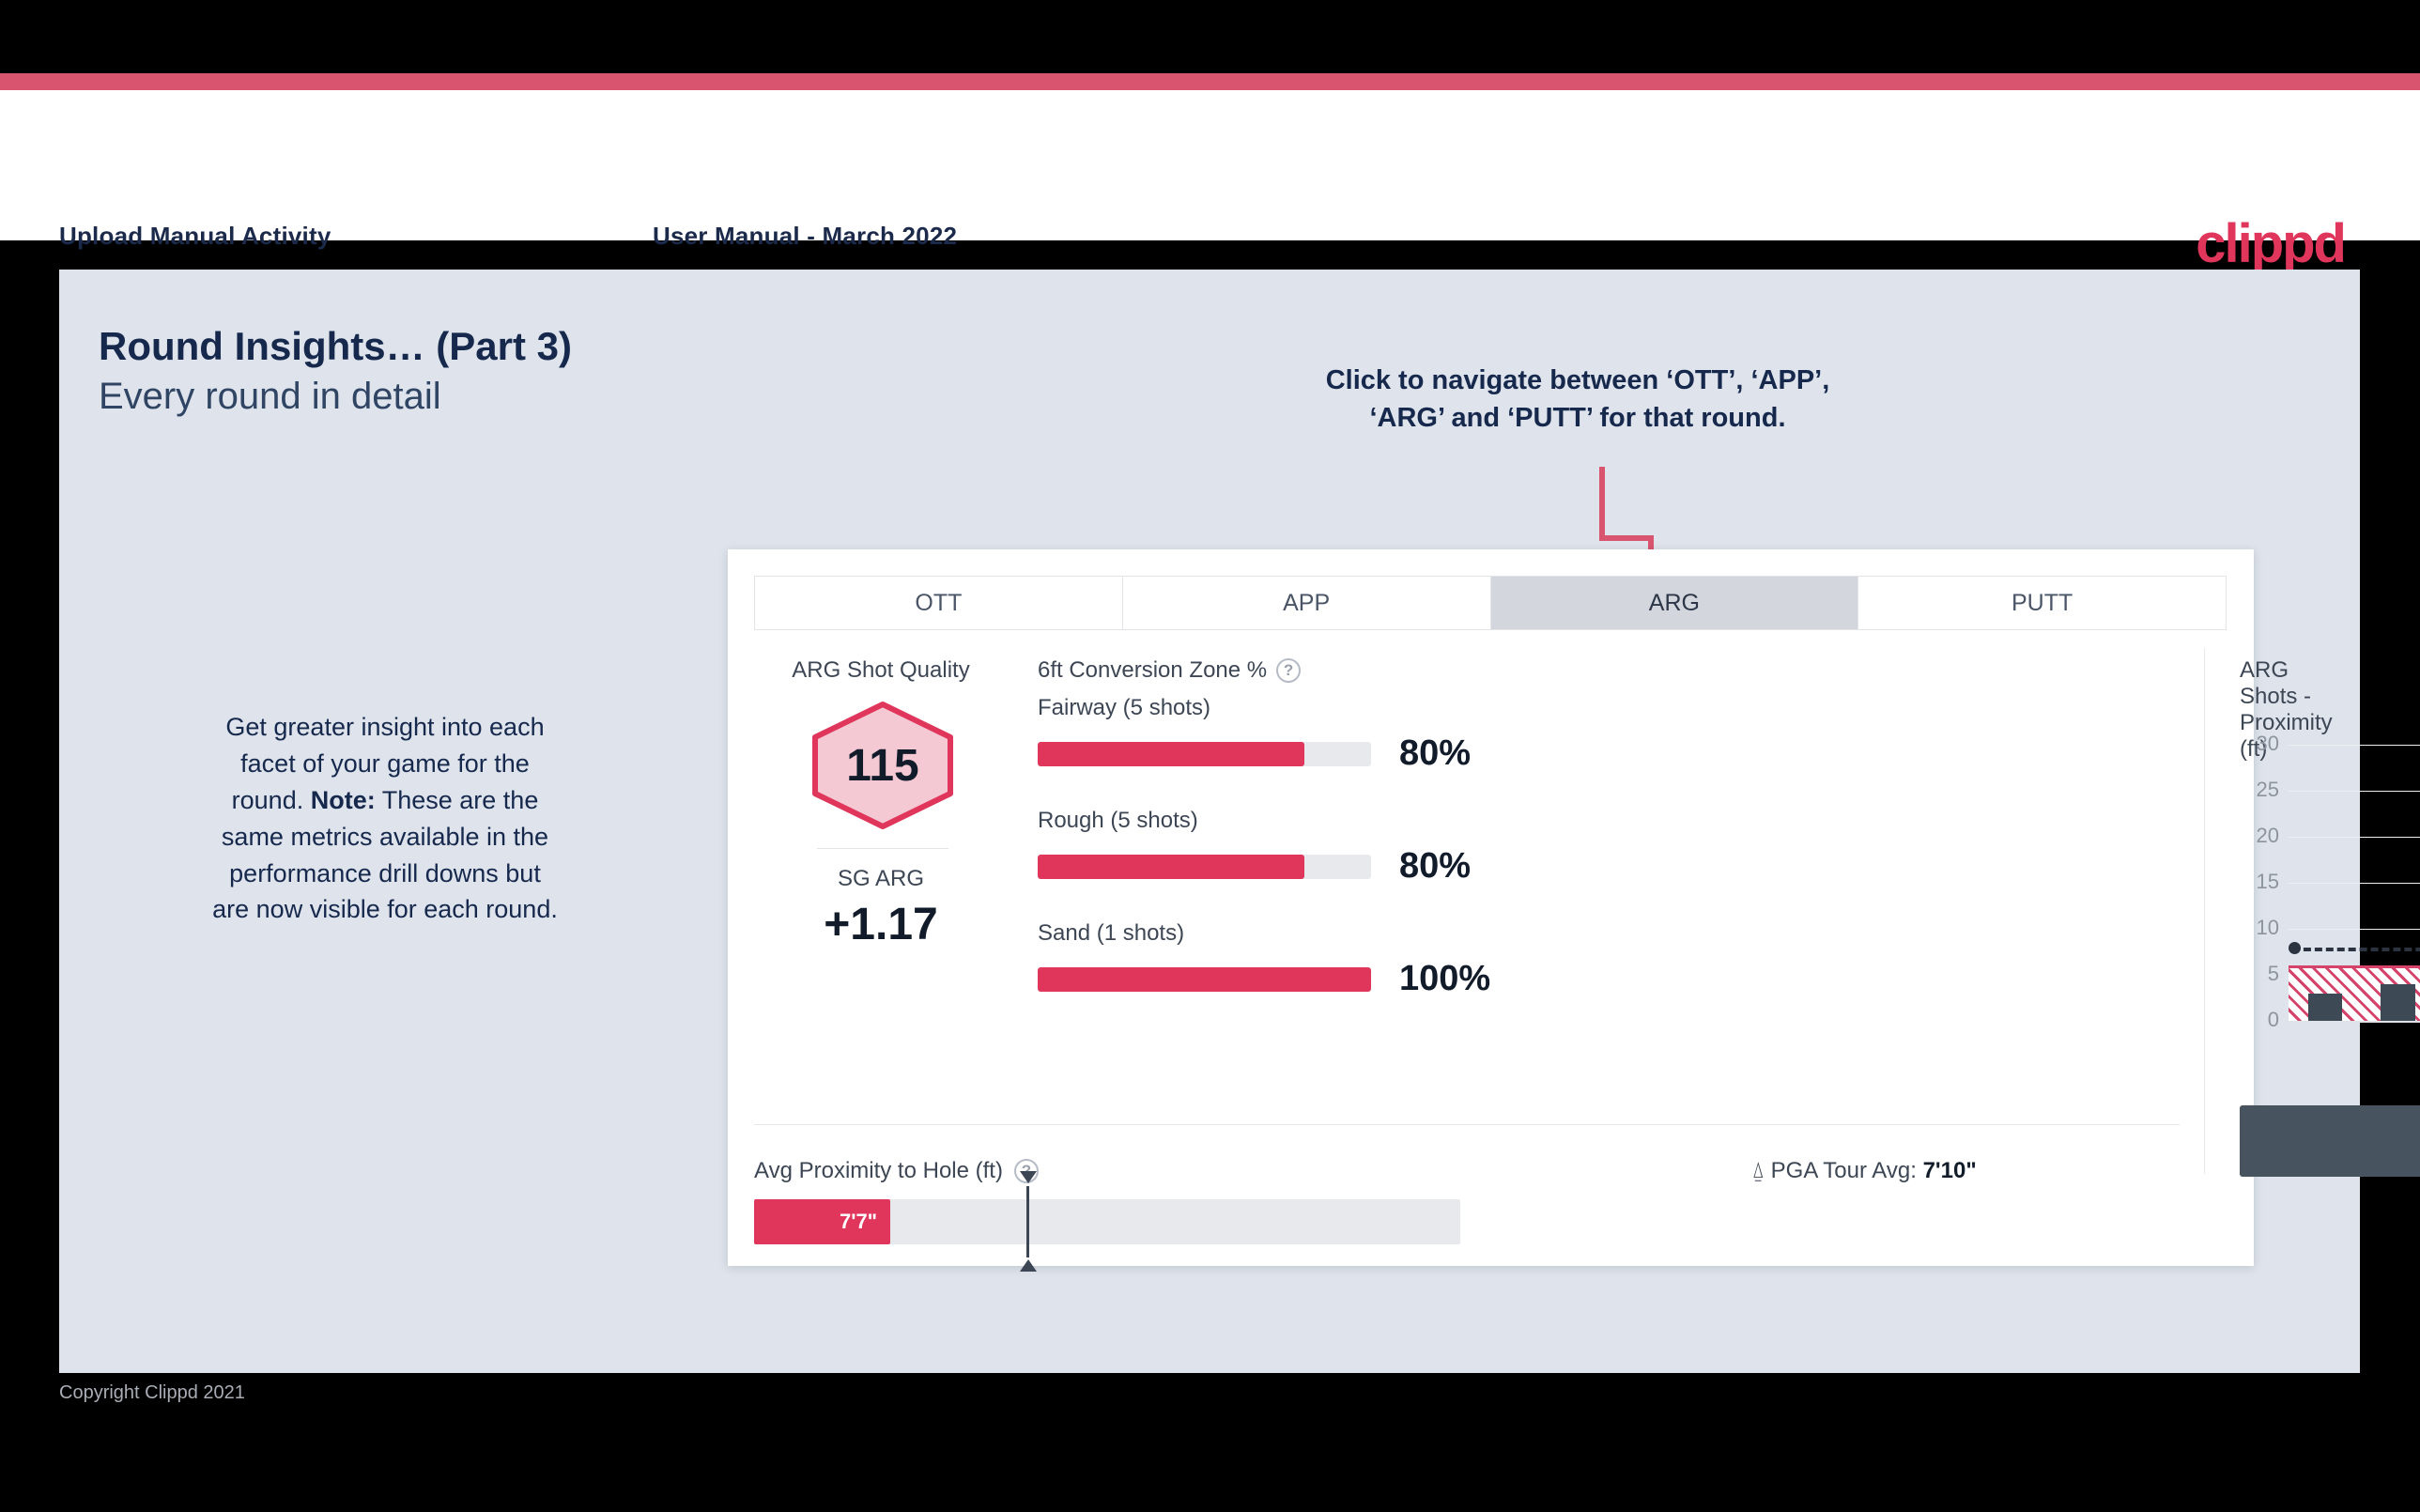  What do you see at coordinates (2354, 1022) in the screenshot?
I see `x-axis-baseline` at bounding box center [2354, 1022].